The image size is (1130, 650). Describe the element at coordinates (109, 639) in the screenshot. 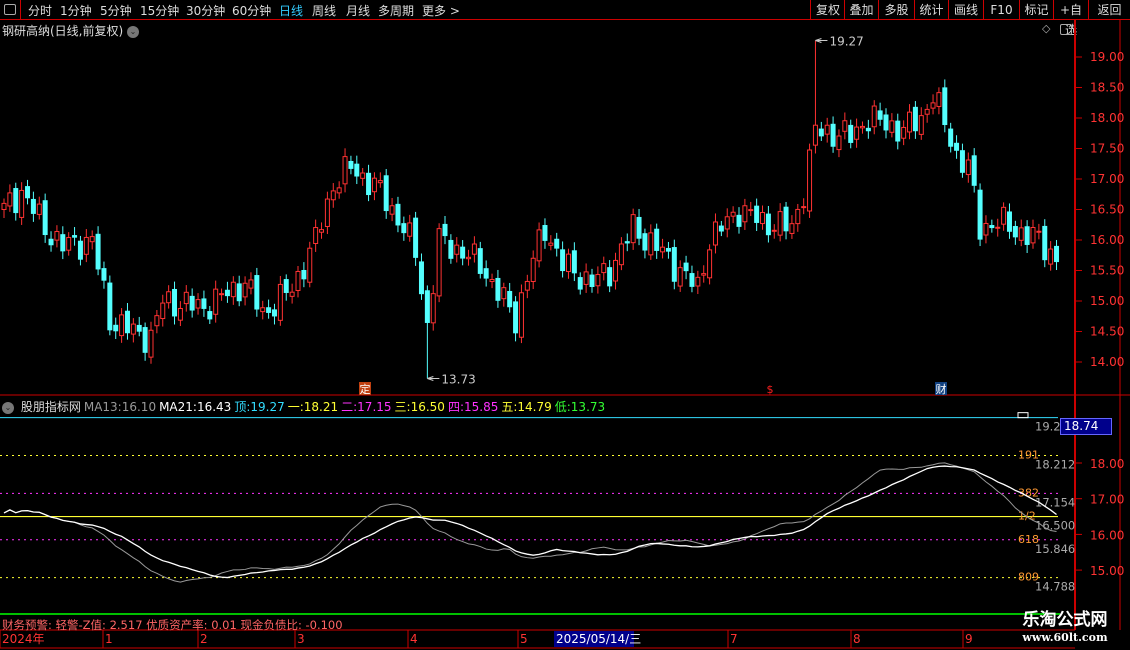

I see `x-axis-label: 1` at that location.